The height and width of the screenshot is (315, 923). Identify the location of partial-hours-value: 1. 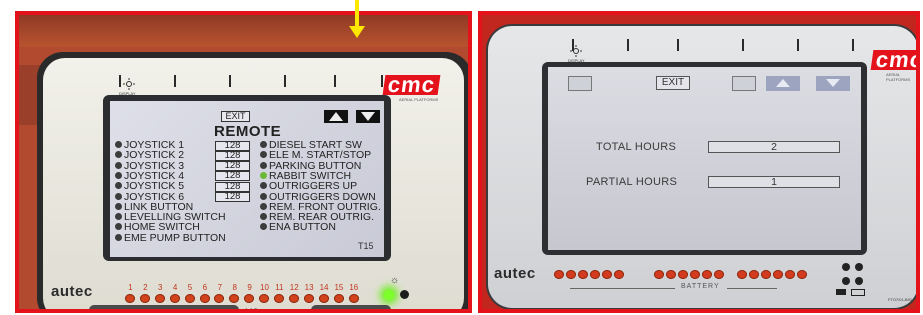
(774, 182).